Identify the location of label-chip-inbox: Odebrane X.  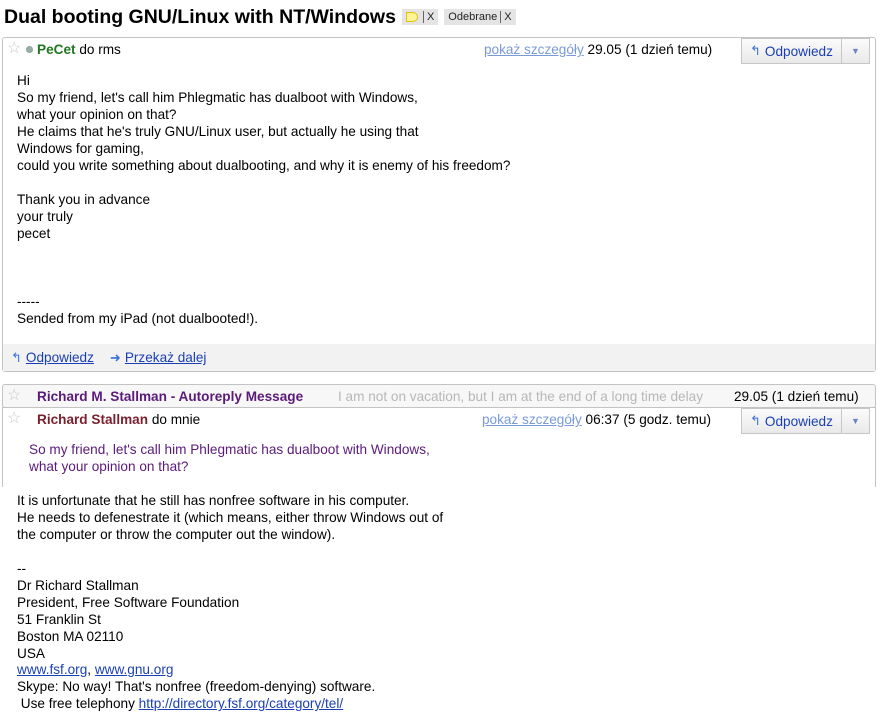
(480, 17).